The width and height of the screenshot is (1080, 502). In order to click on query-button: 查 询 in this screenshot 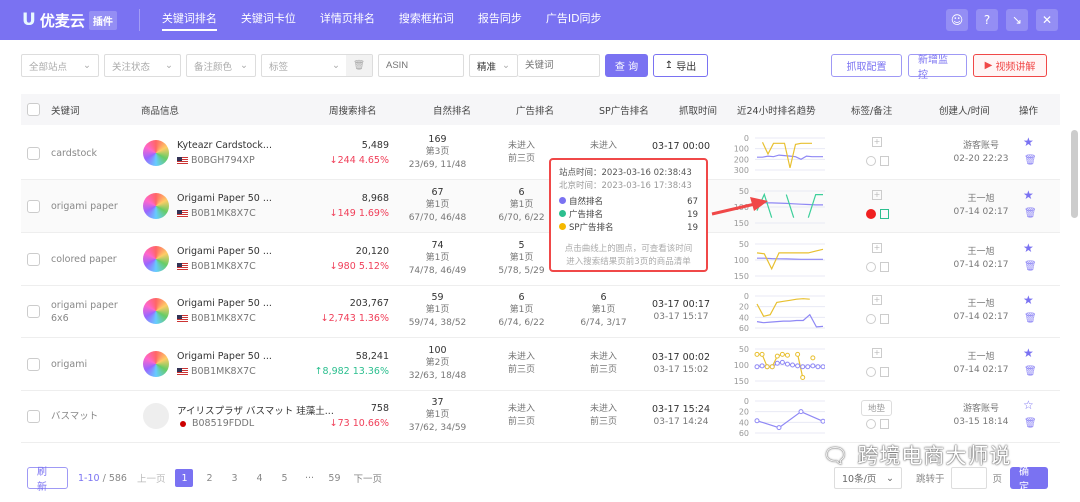, I will do `click(626, 65)`.